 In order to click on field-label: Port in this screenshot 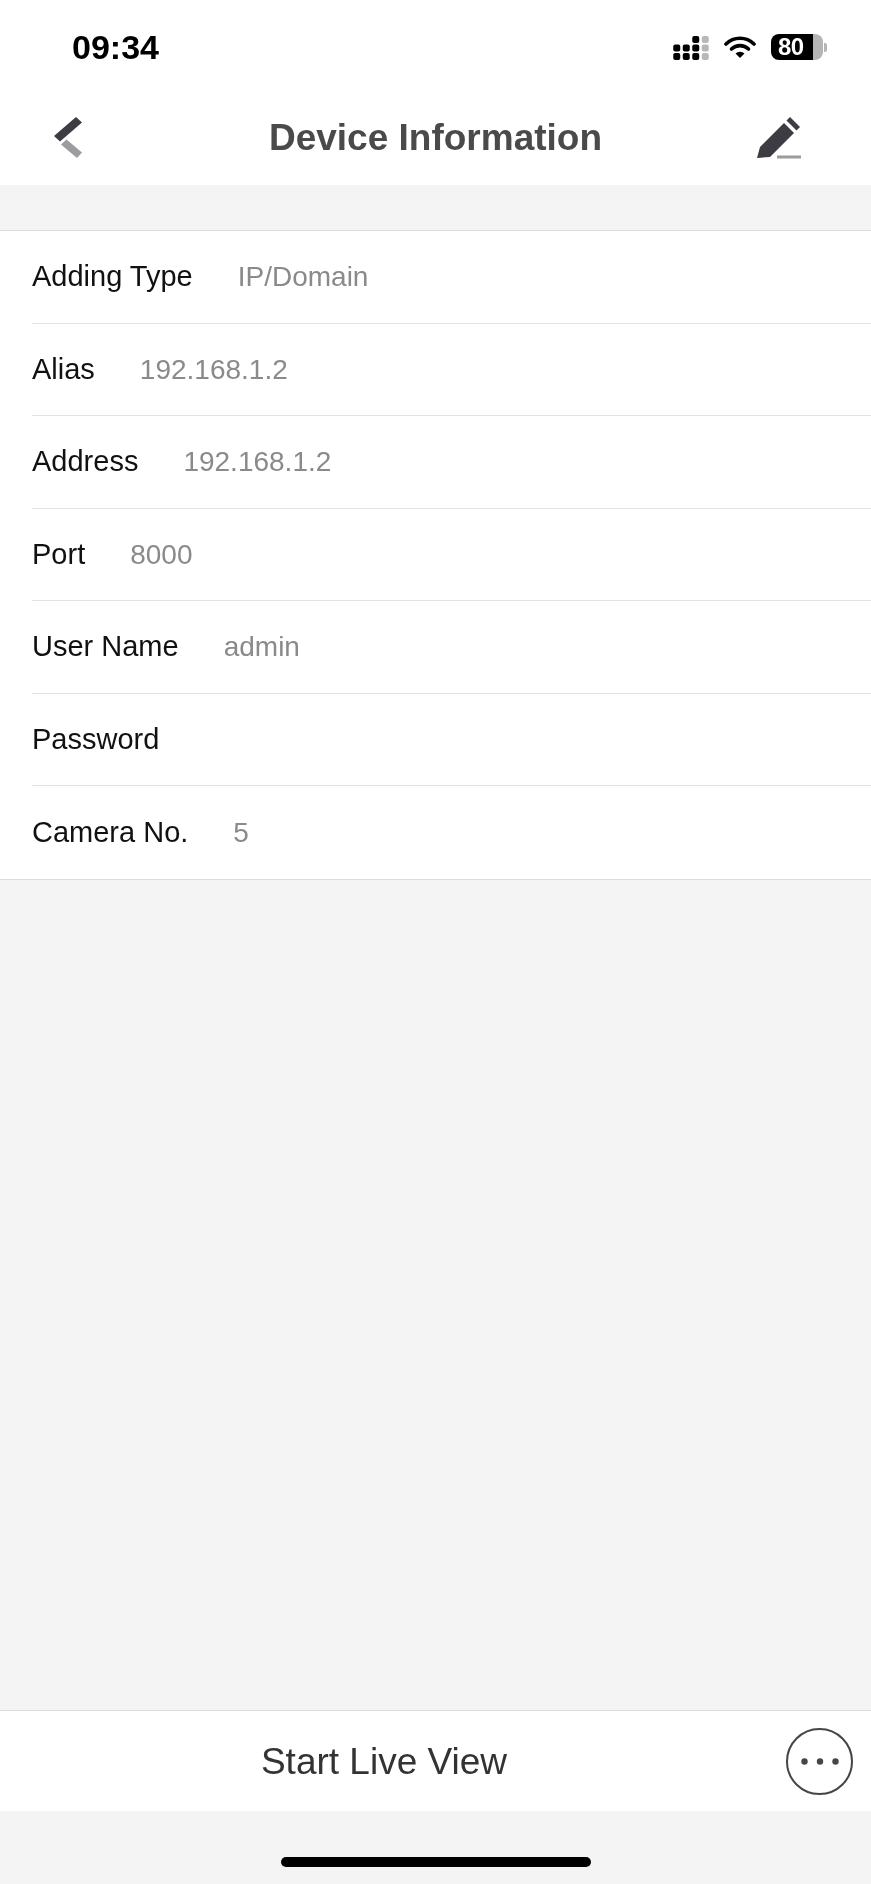, I will do `click(59, 554)`.